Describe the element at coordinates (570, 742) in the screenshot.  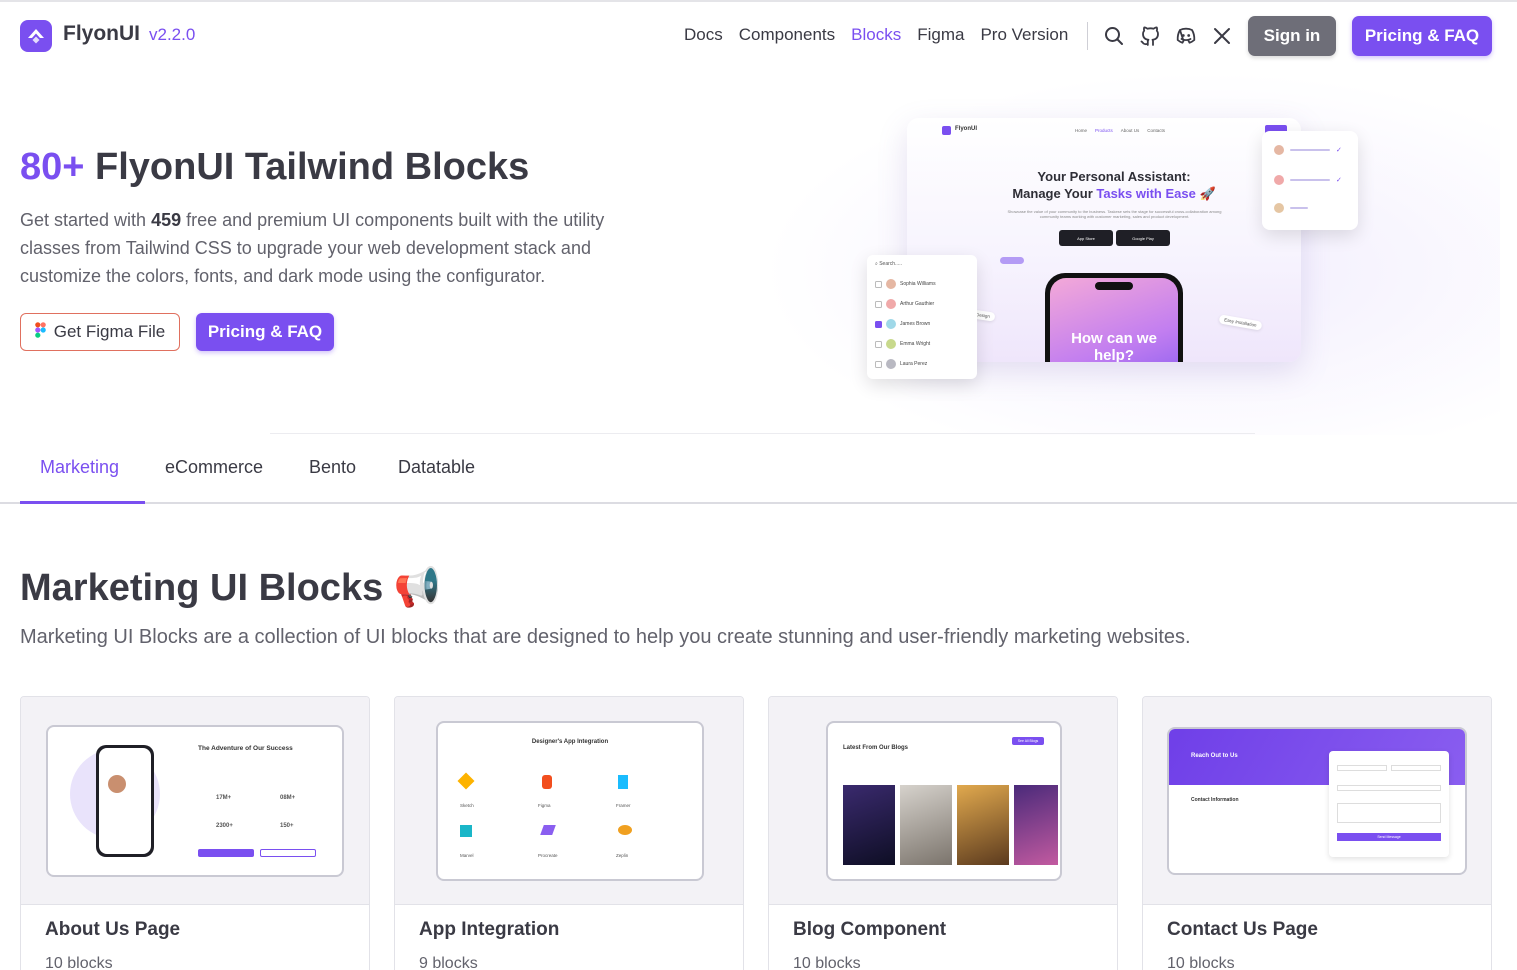
I see `thumb-heading: Designer's App Integration` at that location.